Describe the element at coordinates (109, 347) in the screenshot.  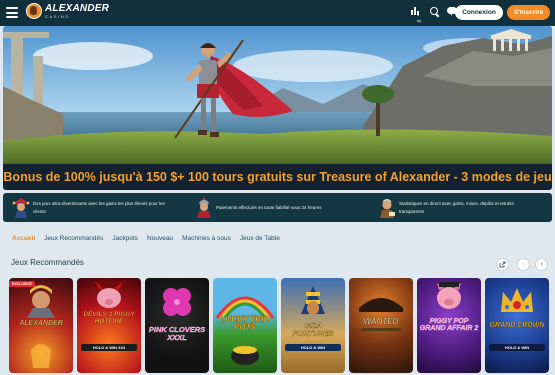
I see `game-subtitle: HOLD & WIN 3X3` at that location.